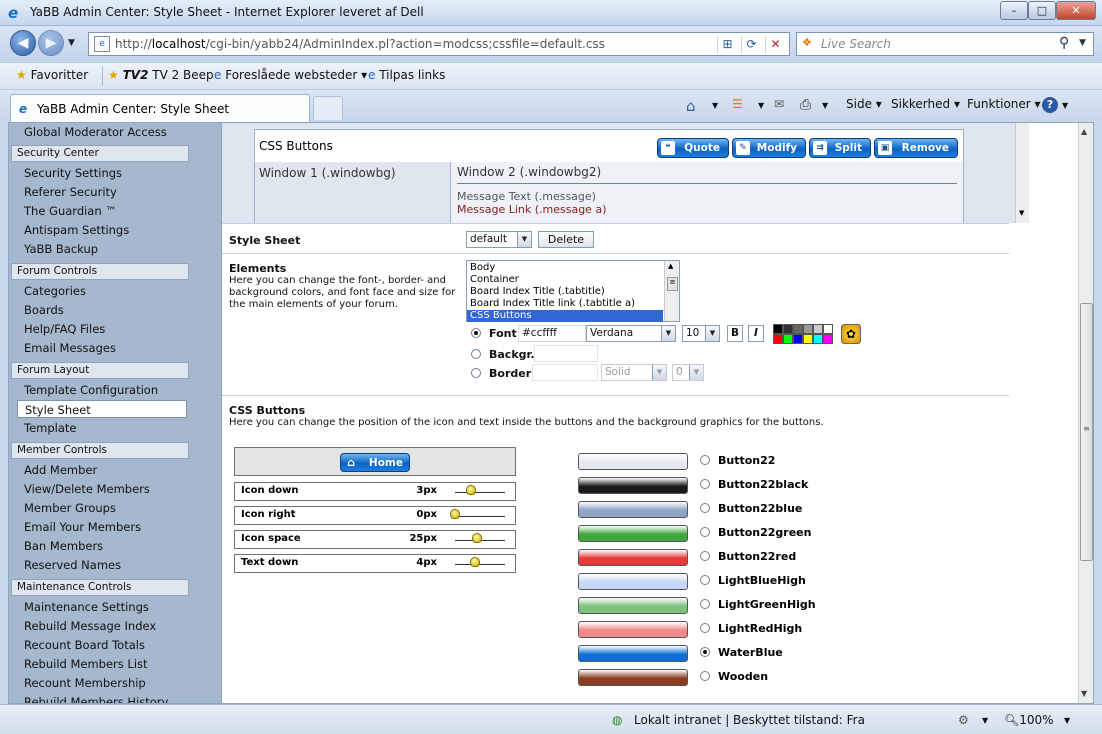 The height and width of the screenshot is (734, 1102). I want to click on favorite-suggested: e Foreslåede websteder ▾, so click(290, 75).